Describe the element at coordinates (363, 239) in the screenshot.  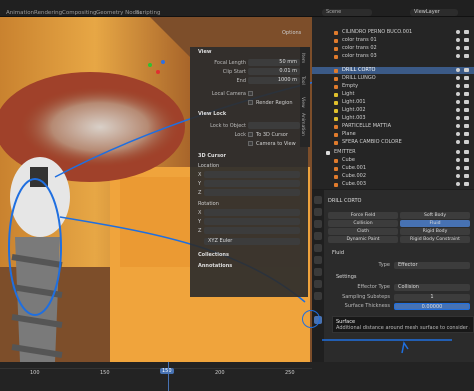
I see `dynamic-paint-button: Dynamic Paint` at that location.